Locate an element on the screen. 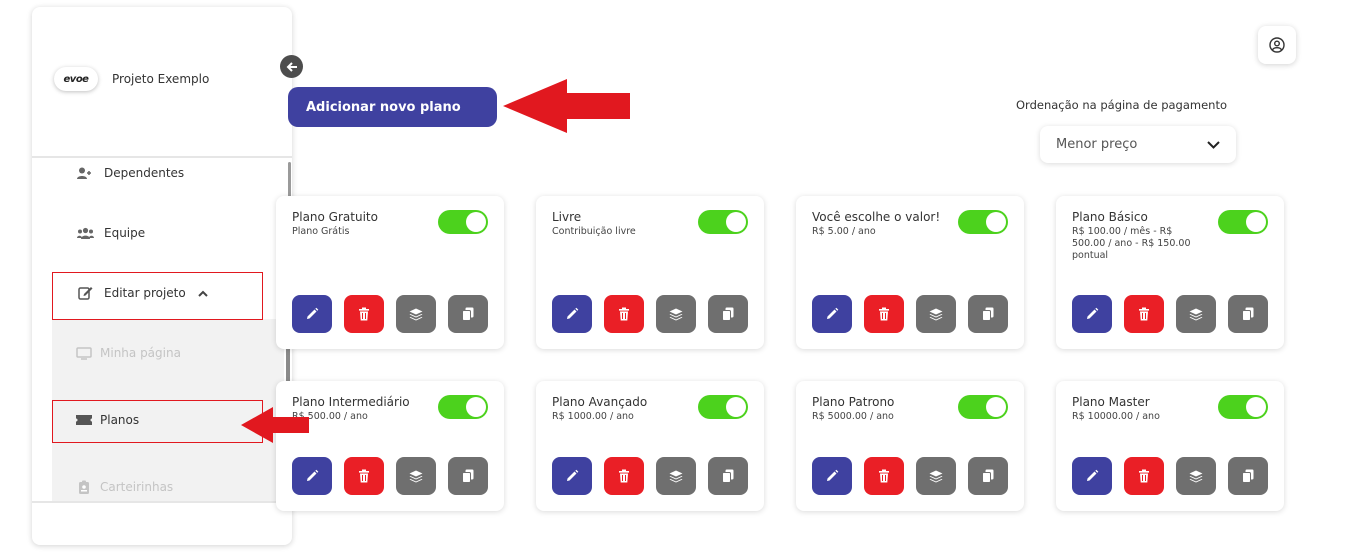  plan-card-text: Plano Master R$ 10000.00 / ano is located at coordinates (1137, 409).